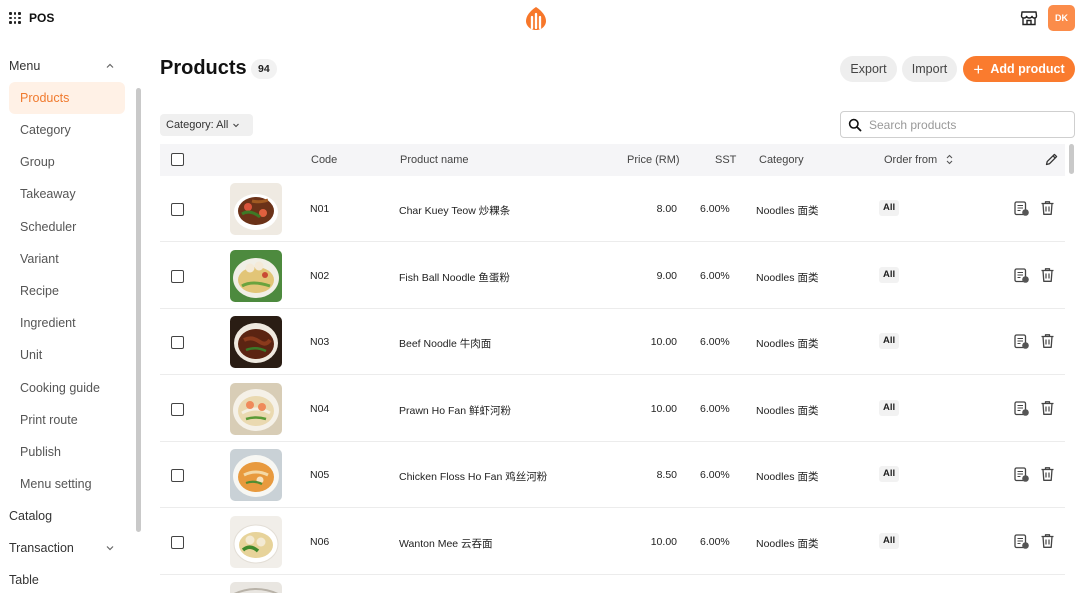 This screenshot has height=593, width=1080. I want to click on product-code: N04, so click(320, 409).